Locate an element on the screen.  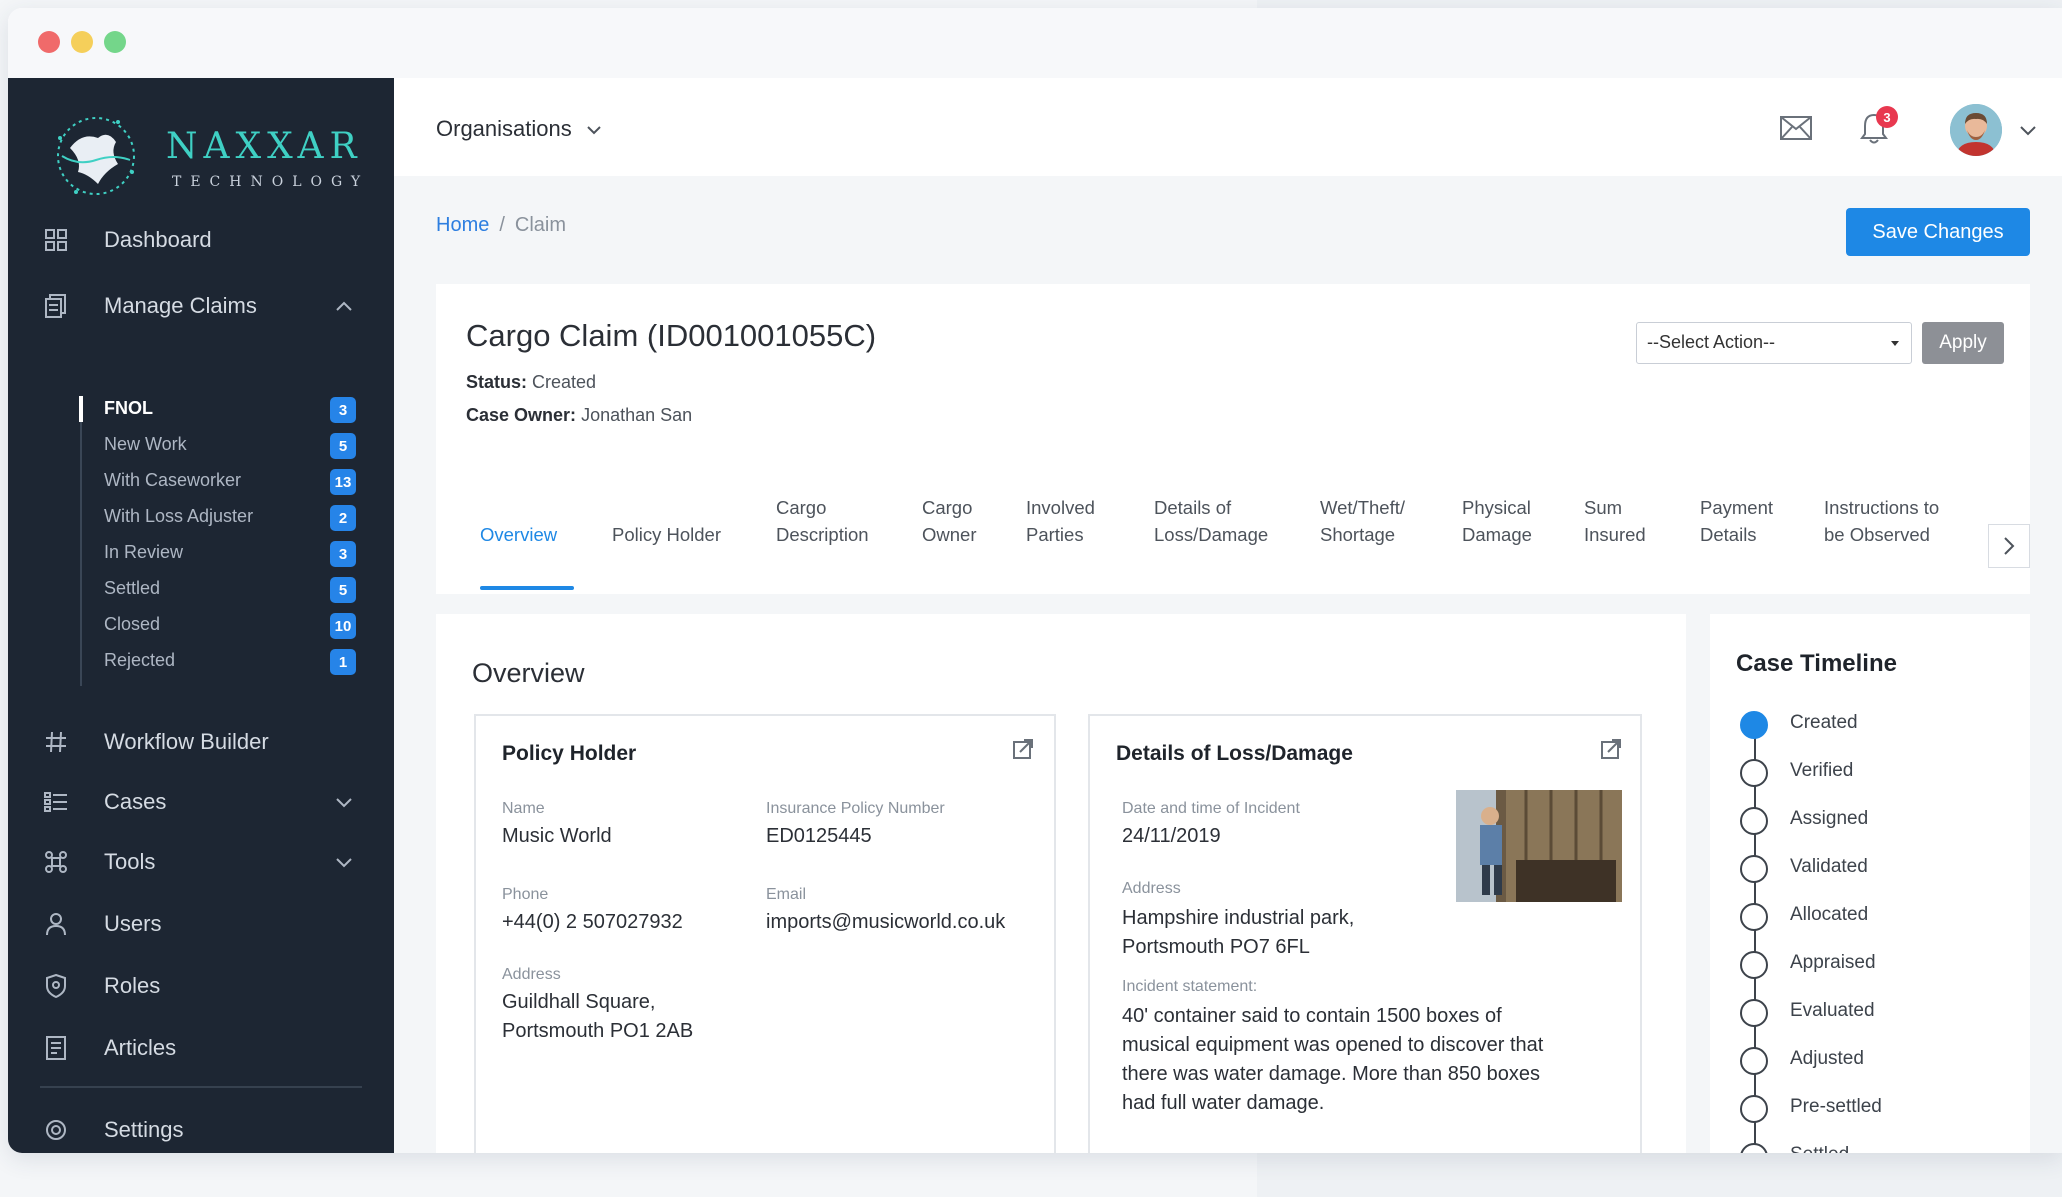
tab-involved-parties: Involved Parties is located at coordinates (1060, 521).